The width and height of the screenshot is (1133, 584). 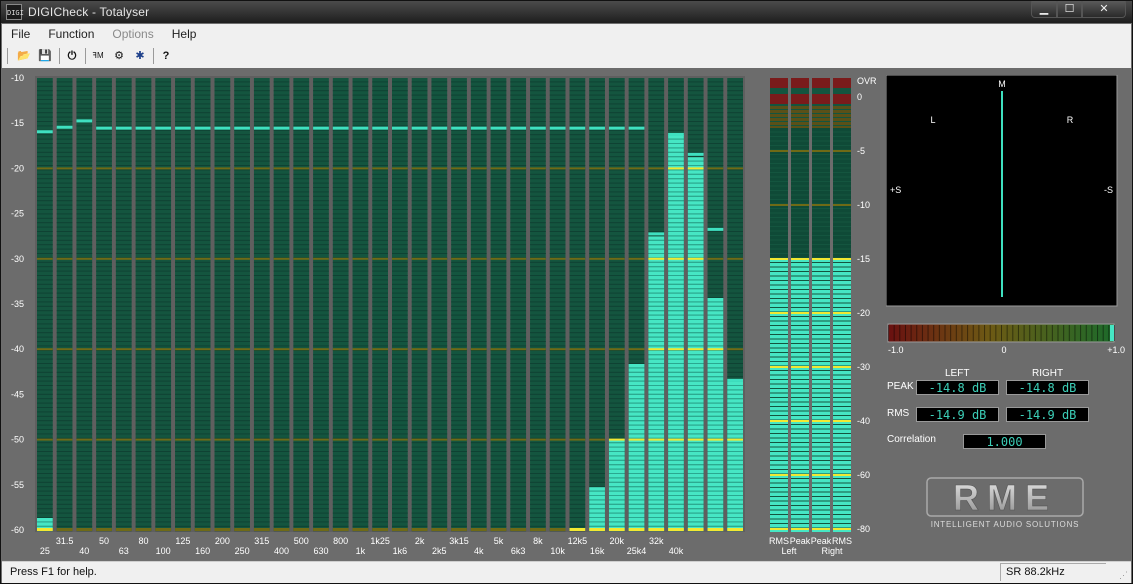 I want to click on correlation-min-label: -1.0, so click(x=896, y=350).